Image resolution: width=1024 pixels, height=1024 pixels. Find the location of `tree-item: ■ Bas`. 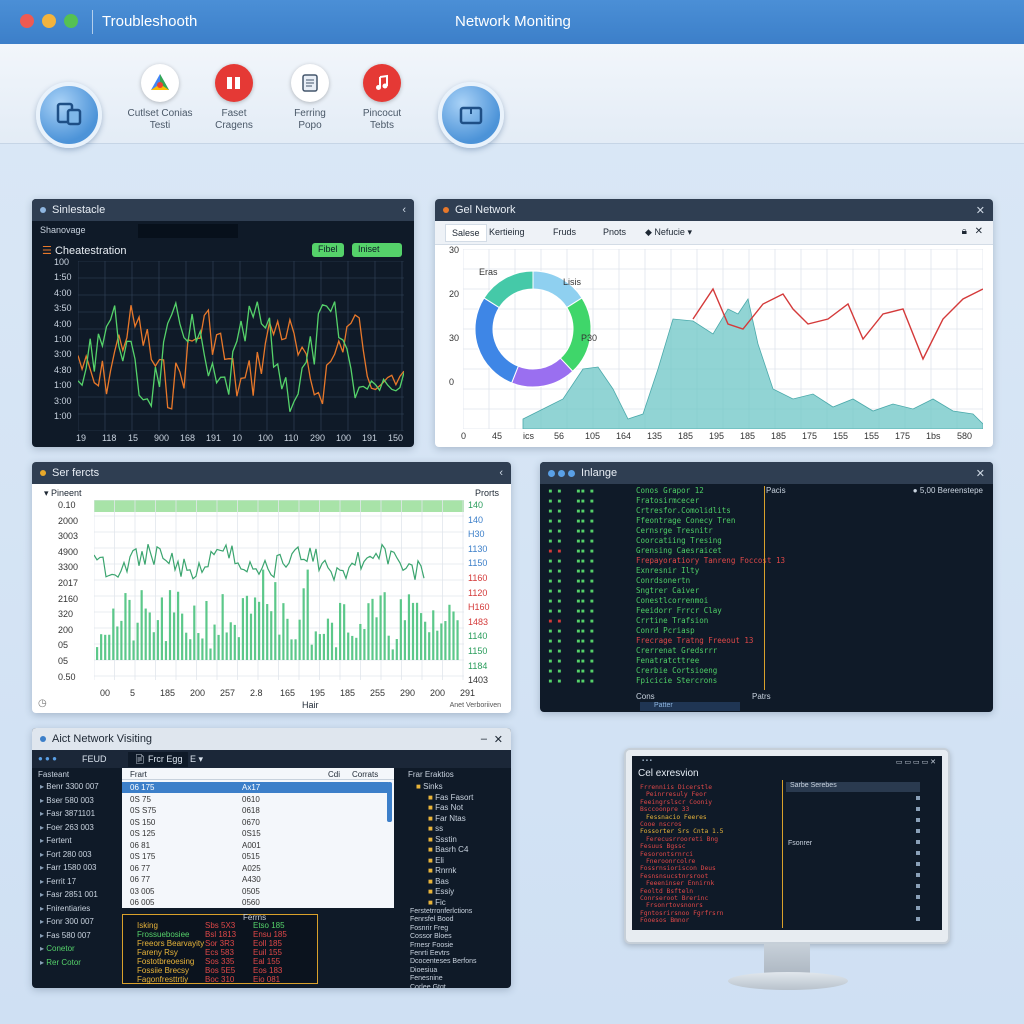

tree-item: ■ Bas is located at coordinates (438, 881).